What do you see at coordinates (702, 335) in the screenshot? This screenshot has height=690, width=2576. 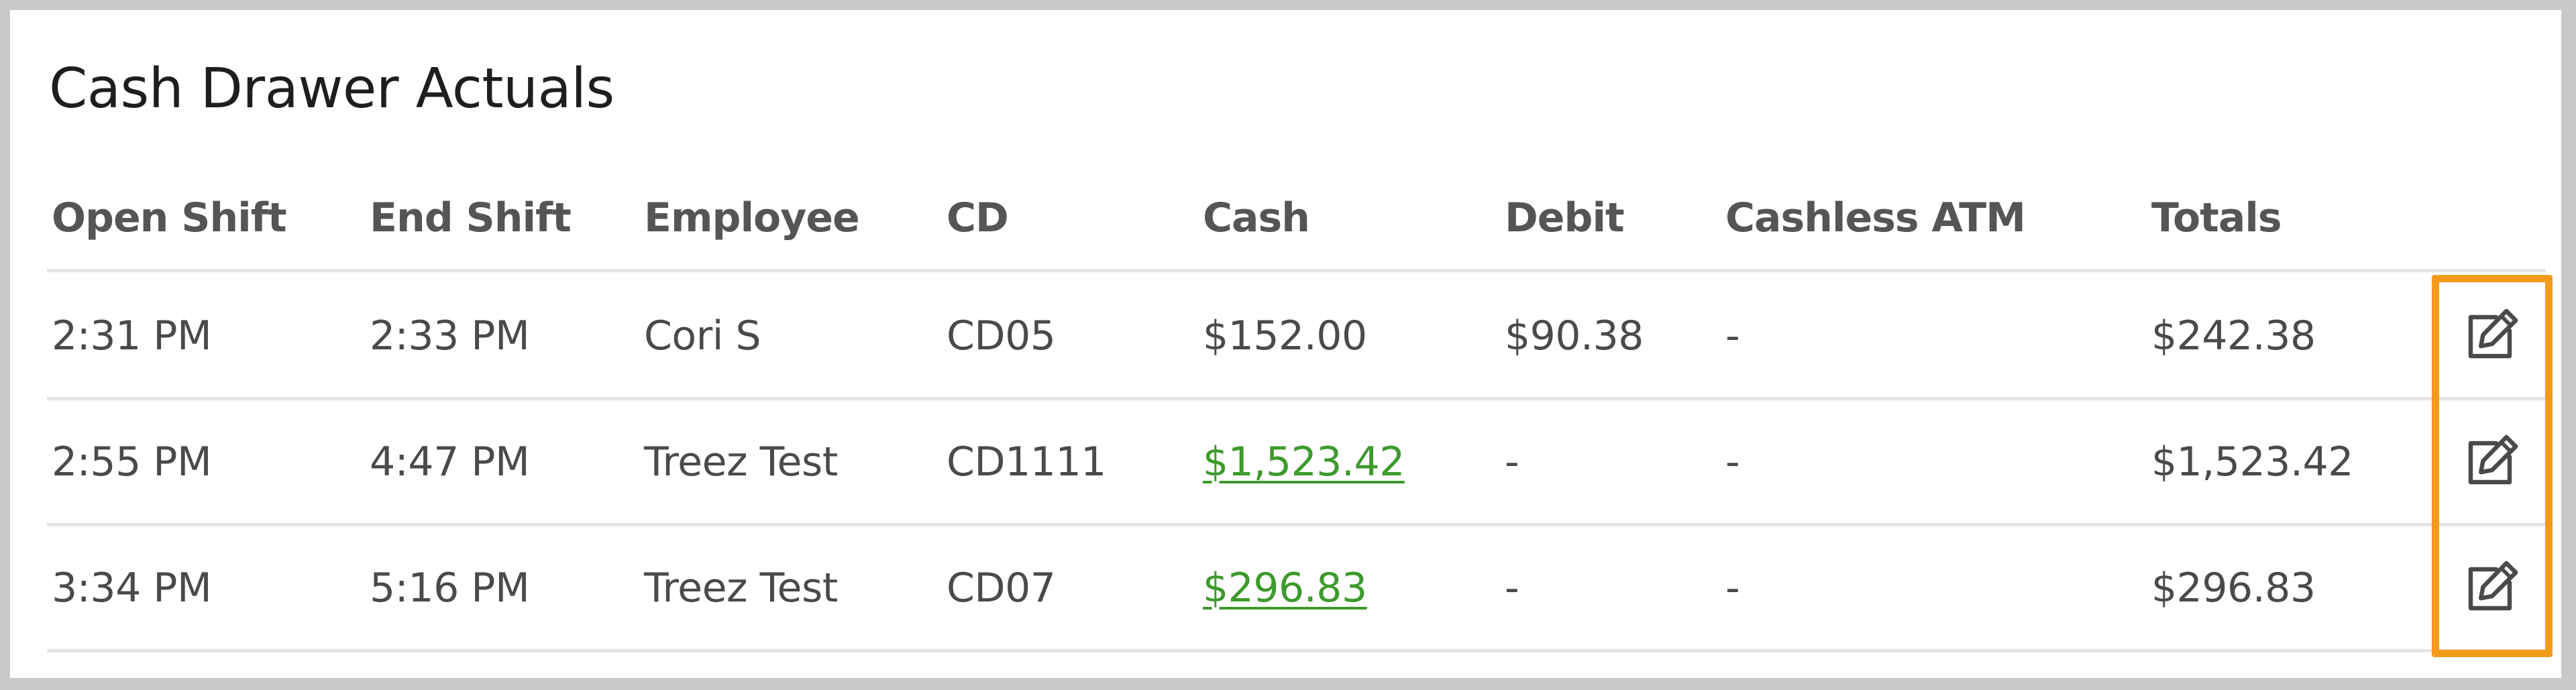 I see `employee-cell: Cori S` at bounding box center [702, 335].